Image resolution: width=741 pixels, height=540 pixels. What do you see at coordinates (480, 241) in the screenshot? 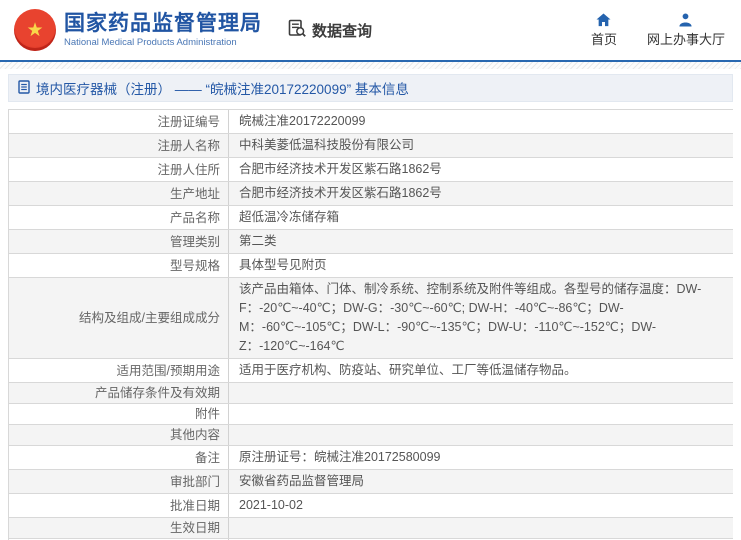
I see `field-value: 第二类` at bounding box center [480, 241].